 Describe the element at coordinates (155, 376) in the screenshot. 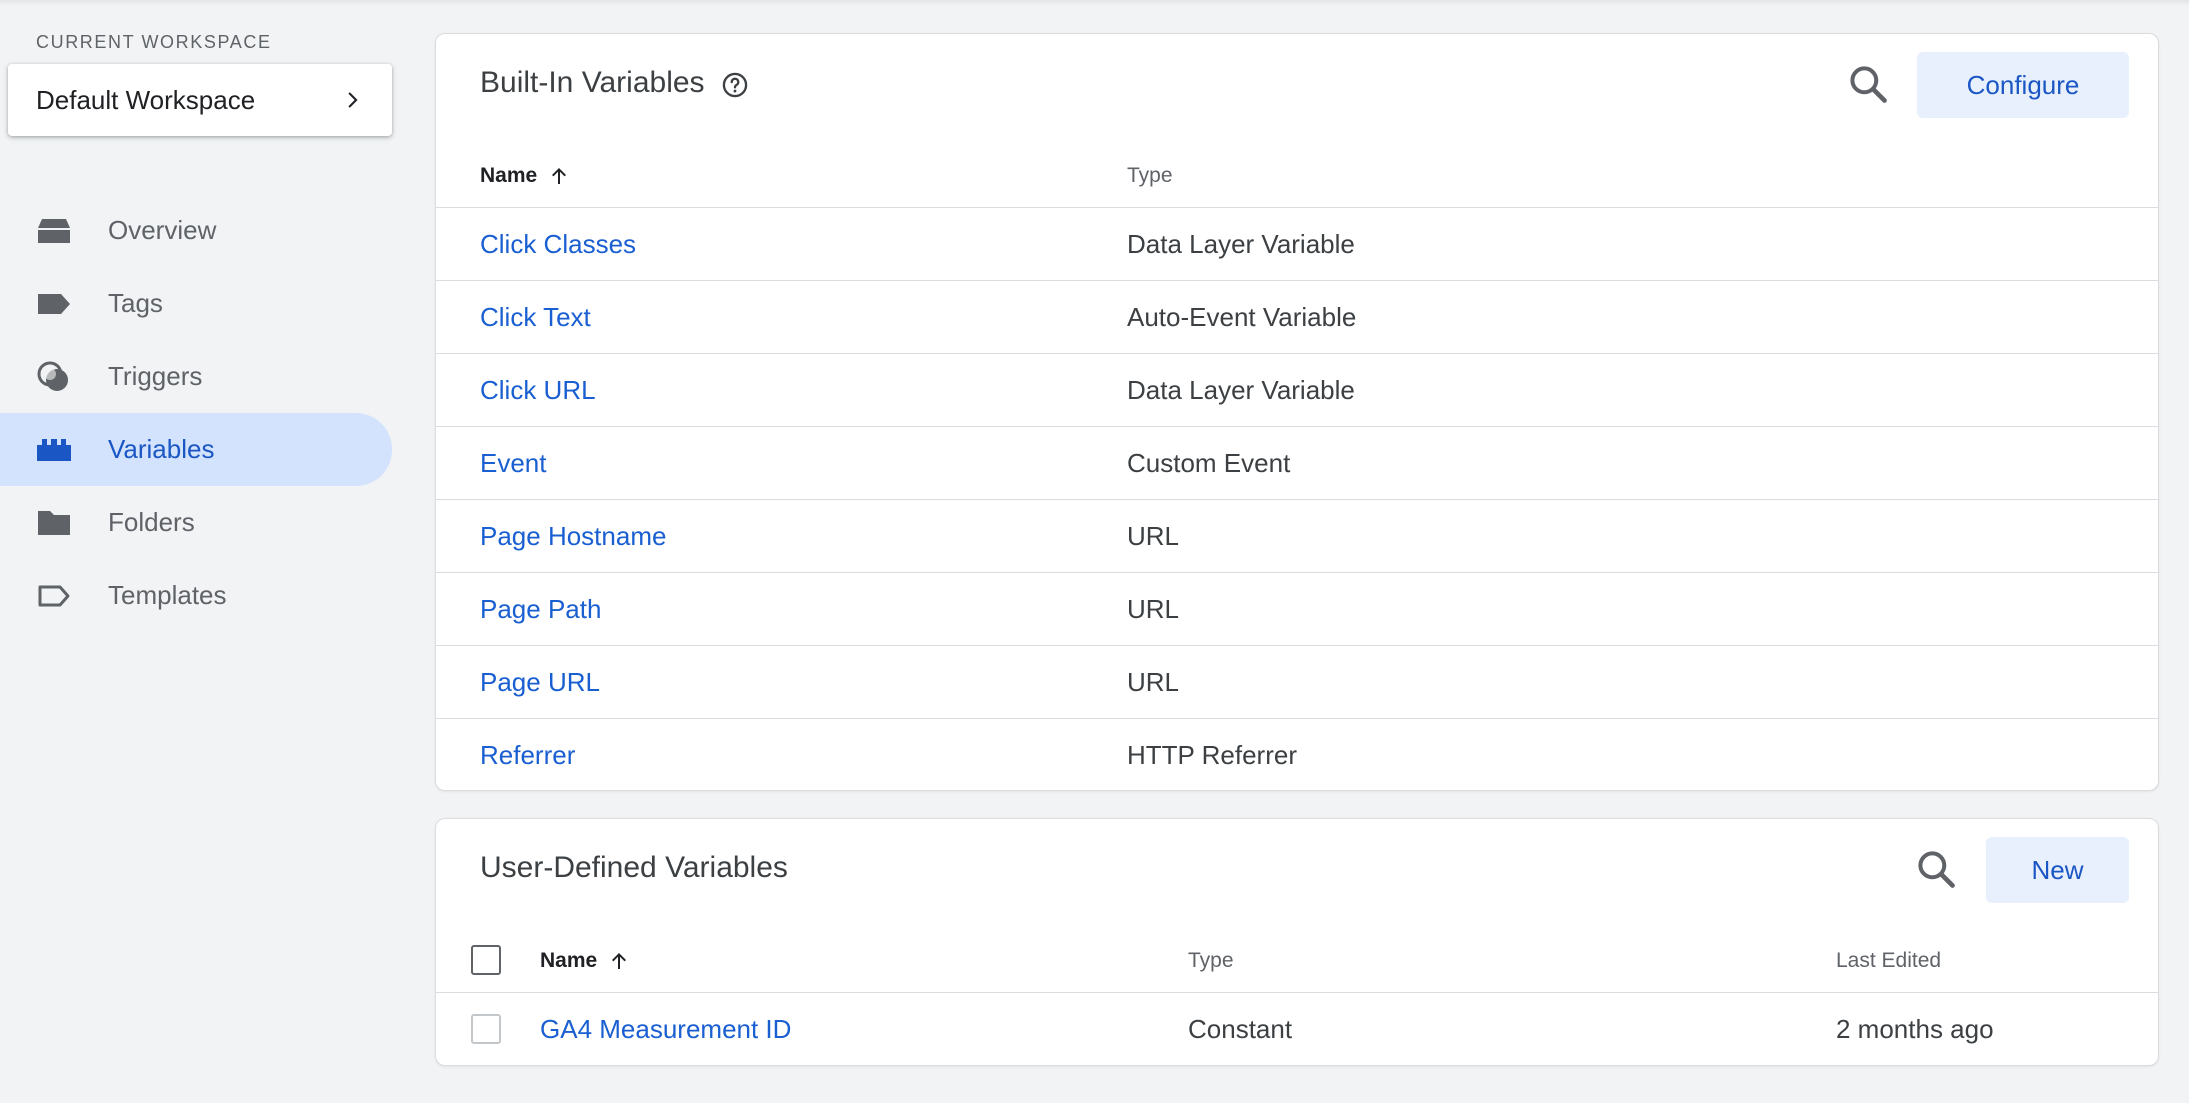

I see `nav-label: Triggers` at that location.